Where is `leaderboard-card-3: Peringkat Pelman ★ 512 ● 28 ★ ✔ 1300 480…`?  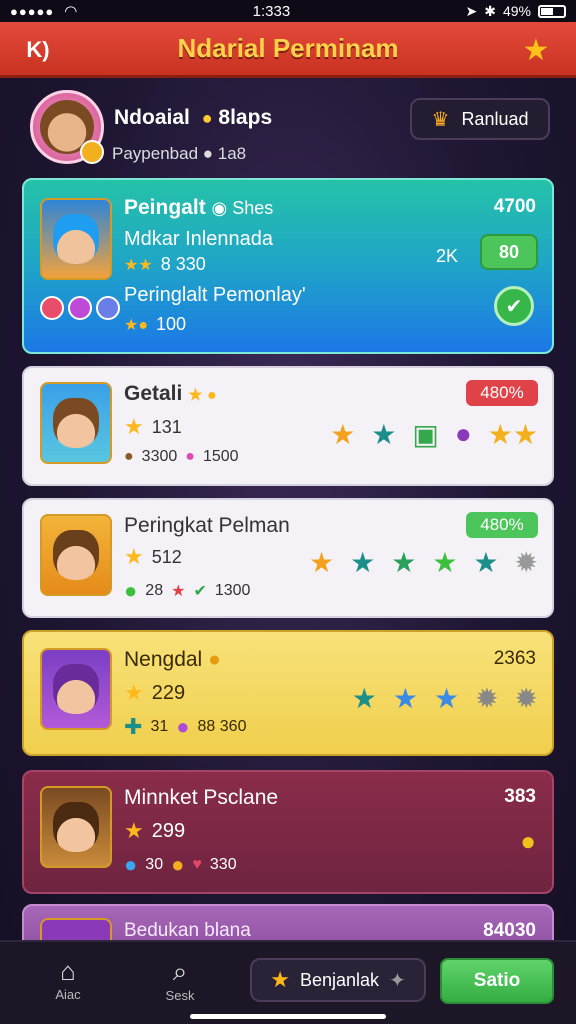 leaderboard-card-3: Peringkat Pelman ★ 512 ● 28 ★ ✔ 1300 480… is located at coordinates (288, 558).